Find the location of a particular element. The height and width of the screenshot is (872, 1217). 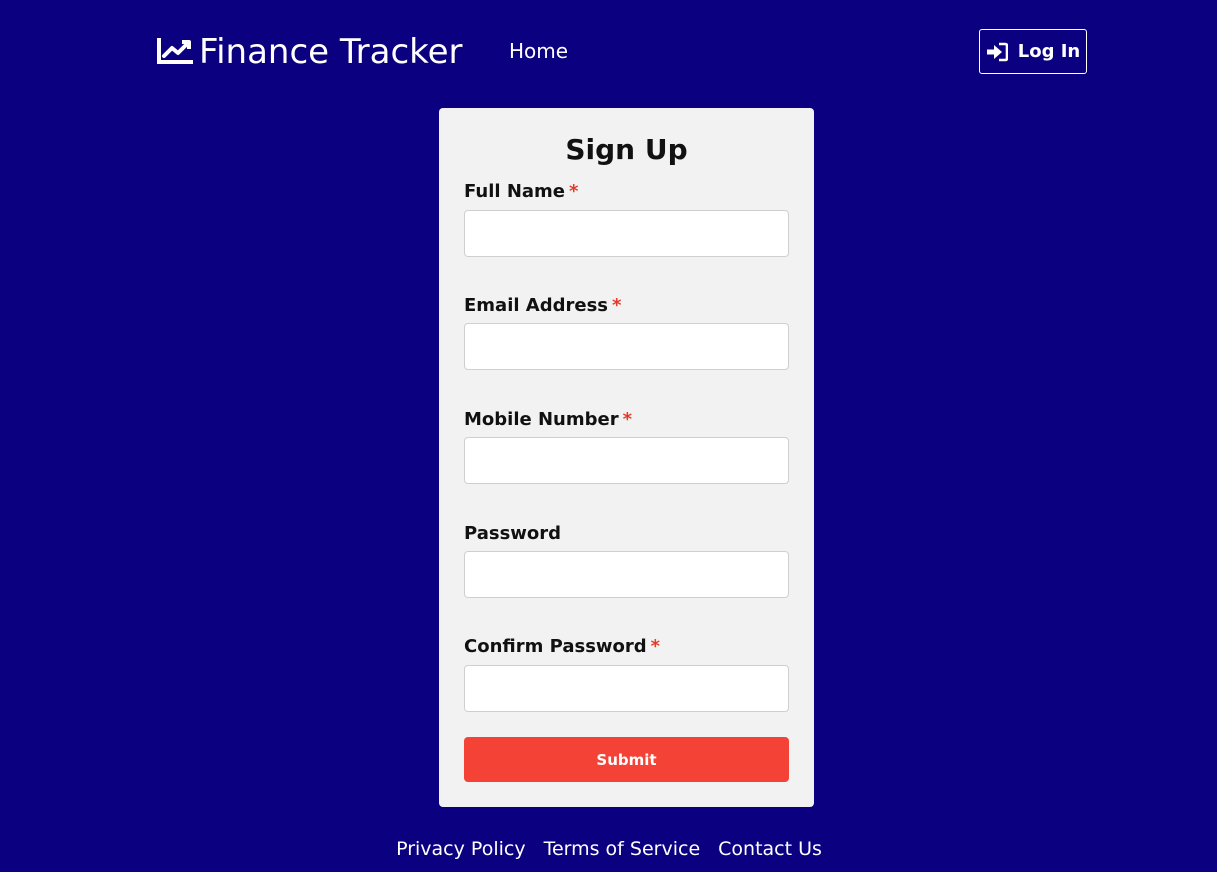

confirm-password-input is located at coordinates (626, 688).